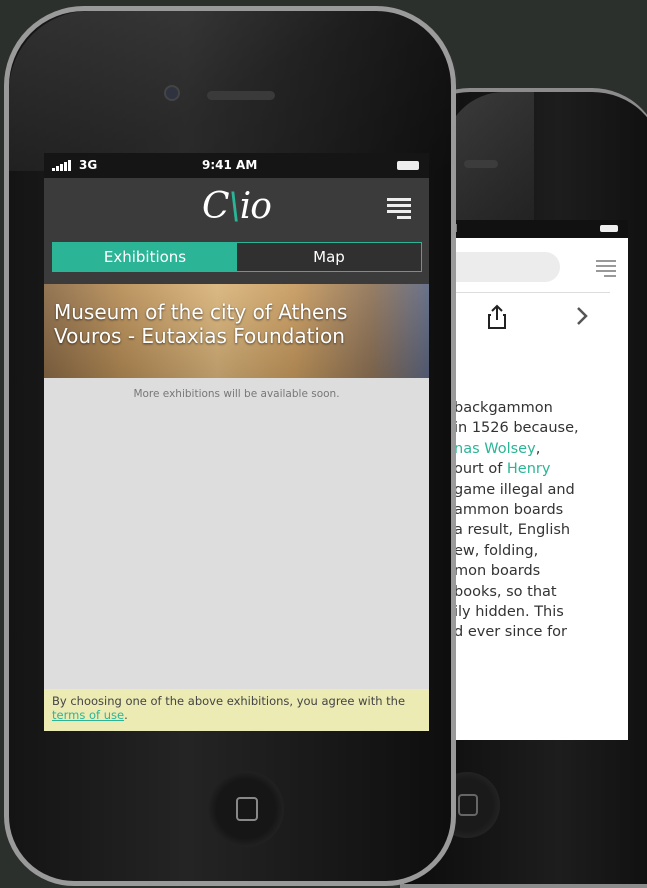 This screenshot has width=647, height=888. What do you see at coordinates (533, 229) in the screenshot?
I see `back-status-bar: AM` at bounding box center [533, 229].